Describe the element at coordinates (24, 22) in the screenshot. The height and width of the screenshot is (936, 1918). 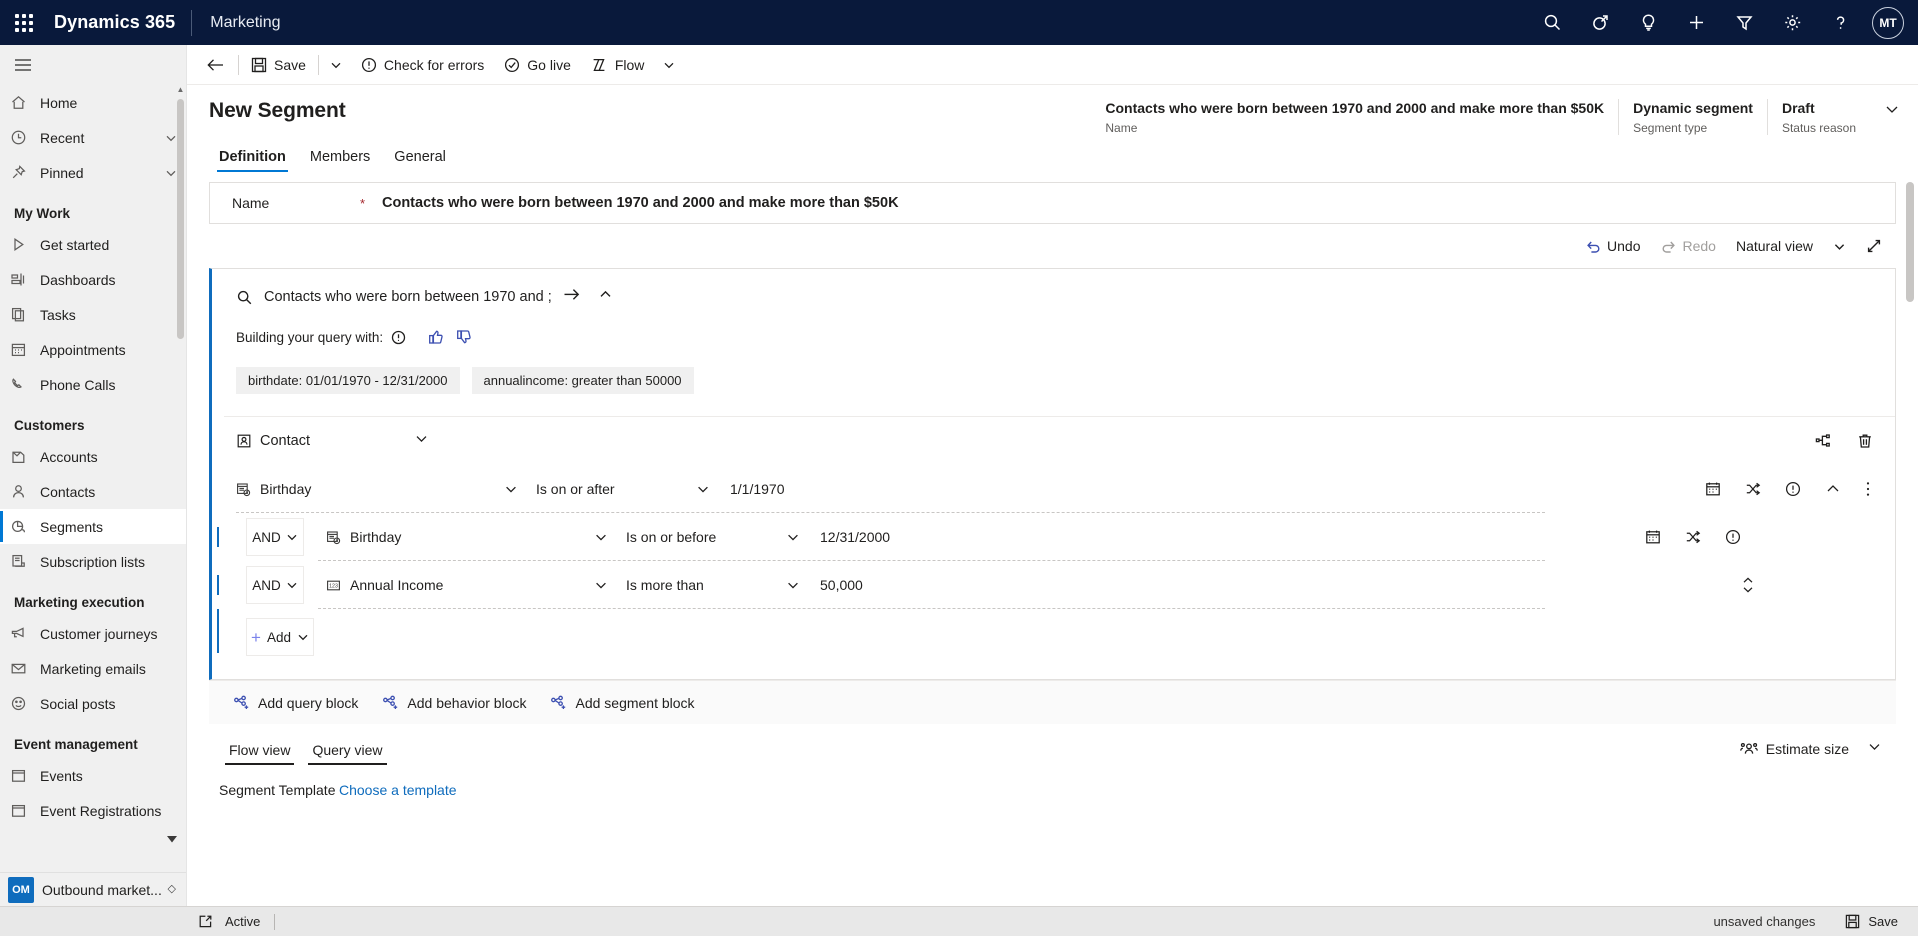
I see `app-launcher-button` at that location.